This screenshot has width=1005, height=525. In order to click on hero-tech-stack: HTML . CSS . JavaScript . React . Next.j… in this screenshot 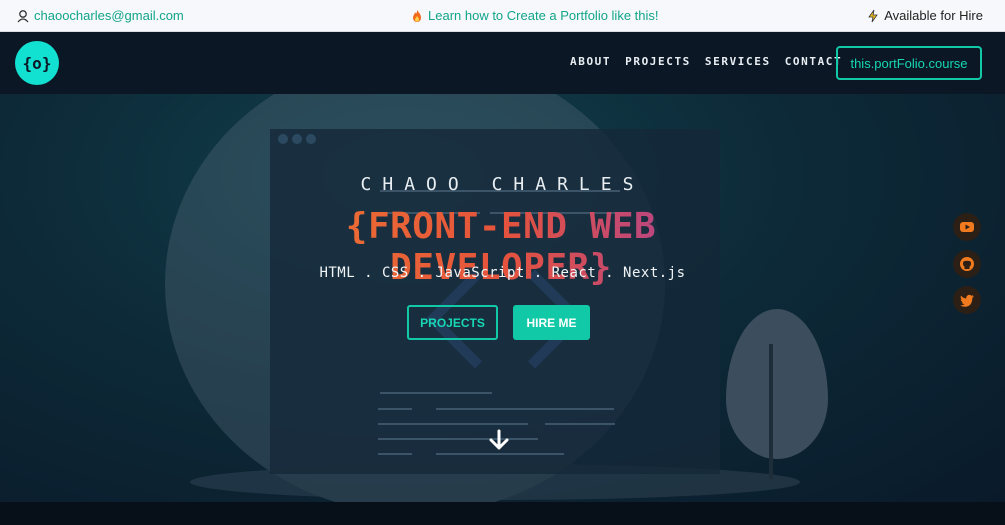, I will do `click(502, 273)`.